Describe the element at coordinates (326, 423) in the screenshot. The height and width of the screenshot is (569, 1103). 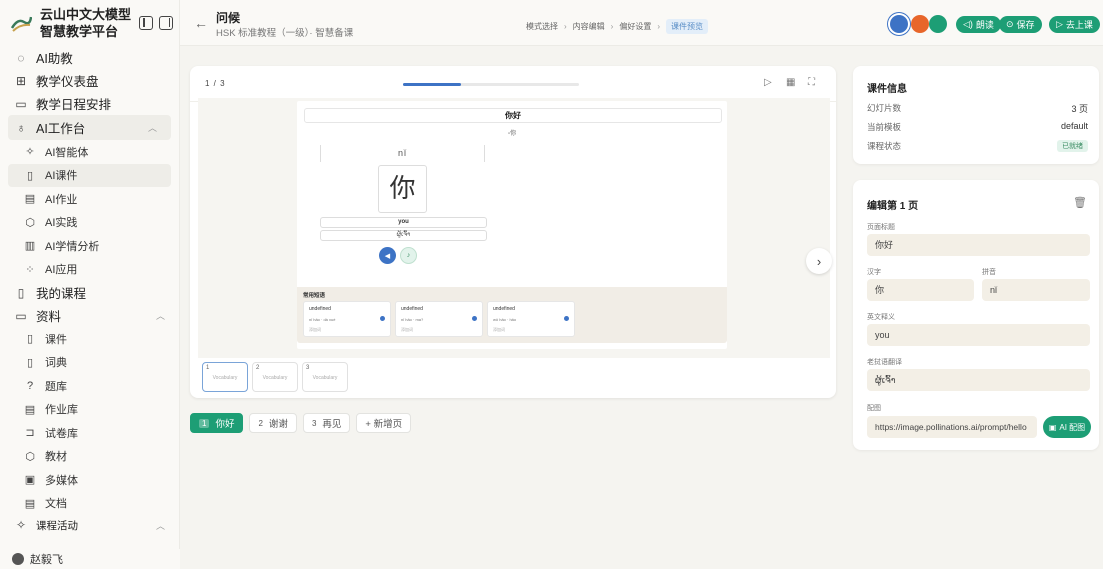
I see `page-tab: 3 再见` at that location.